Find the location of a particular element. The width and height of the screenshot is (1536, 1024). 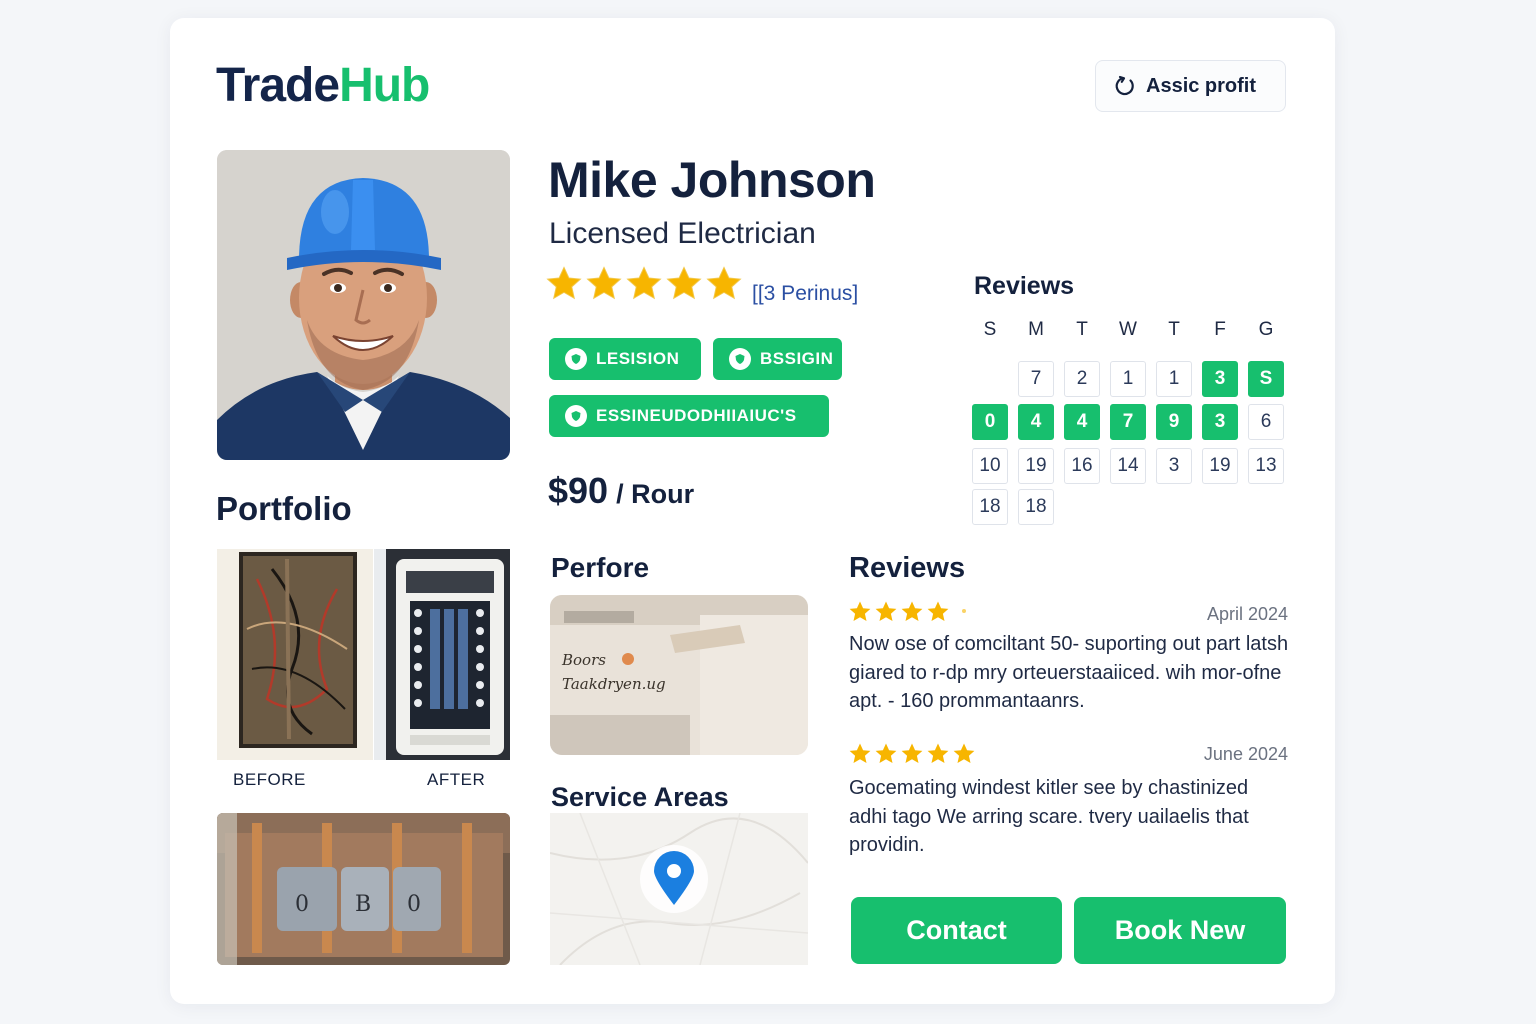

portfolio-before-image is located at coordinates (295, 654).